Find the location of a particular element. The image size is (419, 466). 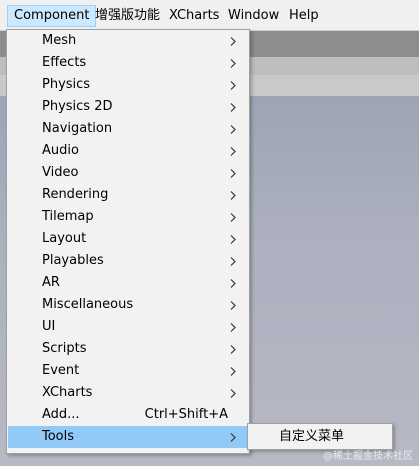

menu-item-mesh: Mesh is located at coordinates (128, 41).